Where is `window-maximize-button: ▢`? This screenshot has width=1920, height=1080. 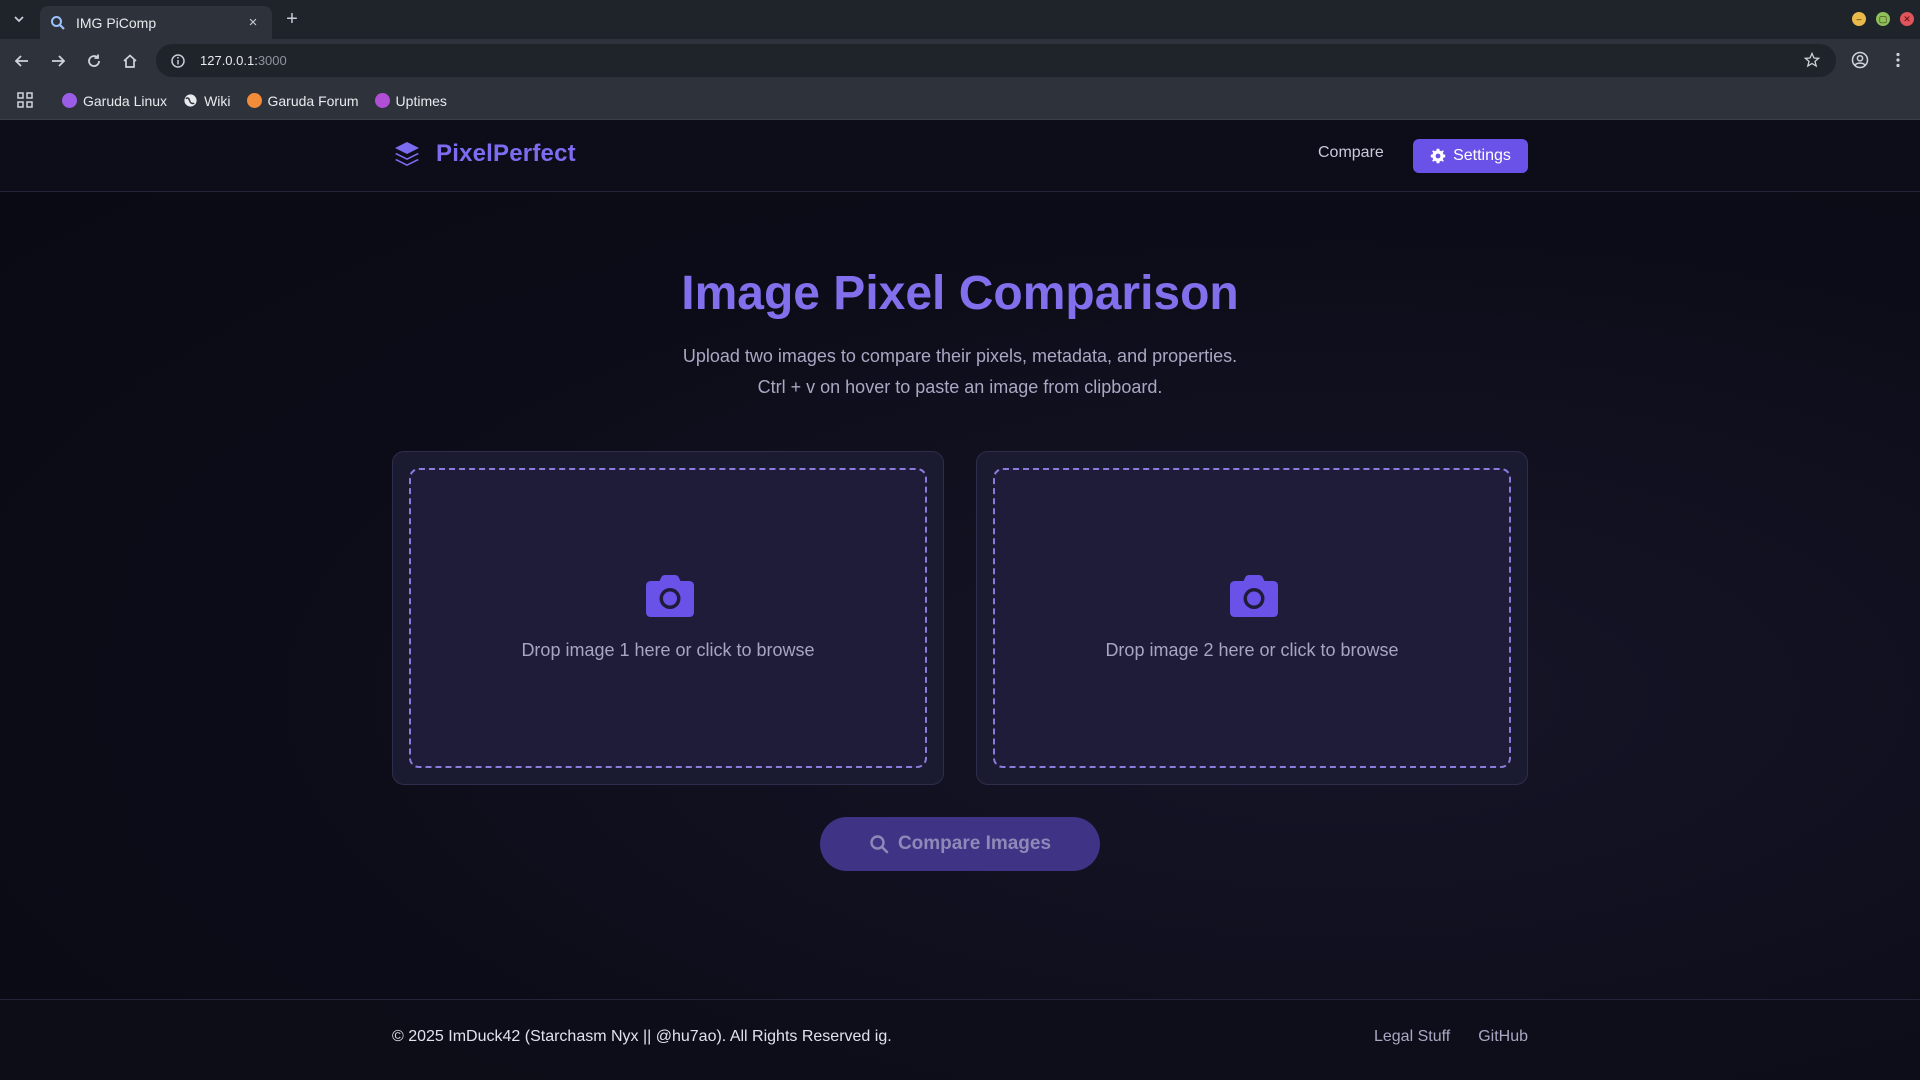 window-maximize-button: ▢ is located at coordinates (1883, 19).